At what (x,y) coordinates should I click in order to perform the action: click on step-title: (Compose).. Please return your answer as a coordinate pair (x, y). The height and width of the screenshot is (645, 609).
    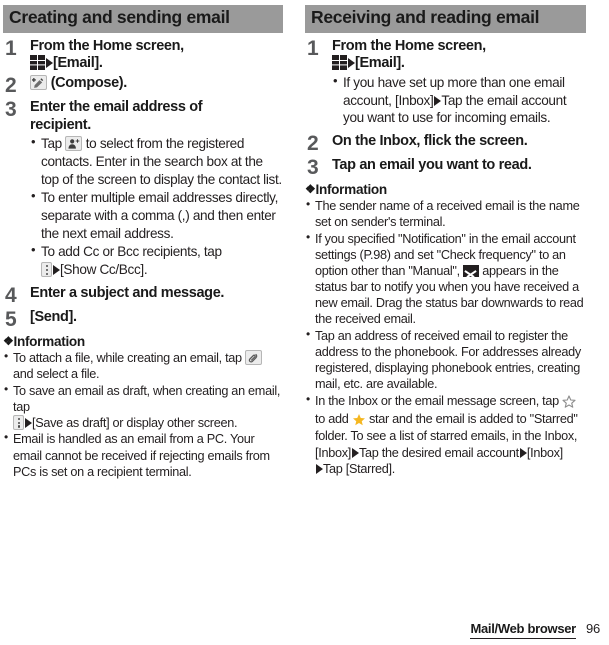
    Looking at the image, I should click on (156, 83).